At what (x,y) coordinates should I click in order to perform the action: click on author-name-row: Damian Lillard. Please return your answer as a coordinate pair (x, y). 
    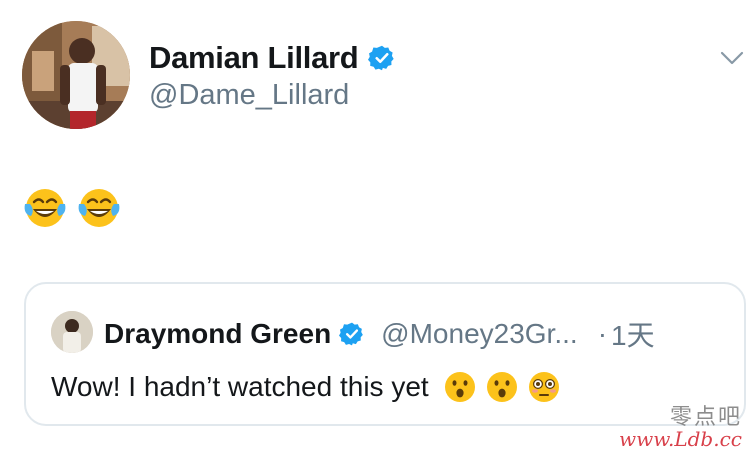
    Looking at the image, I should click on (272, 58).